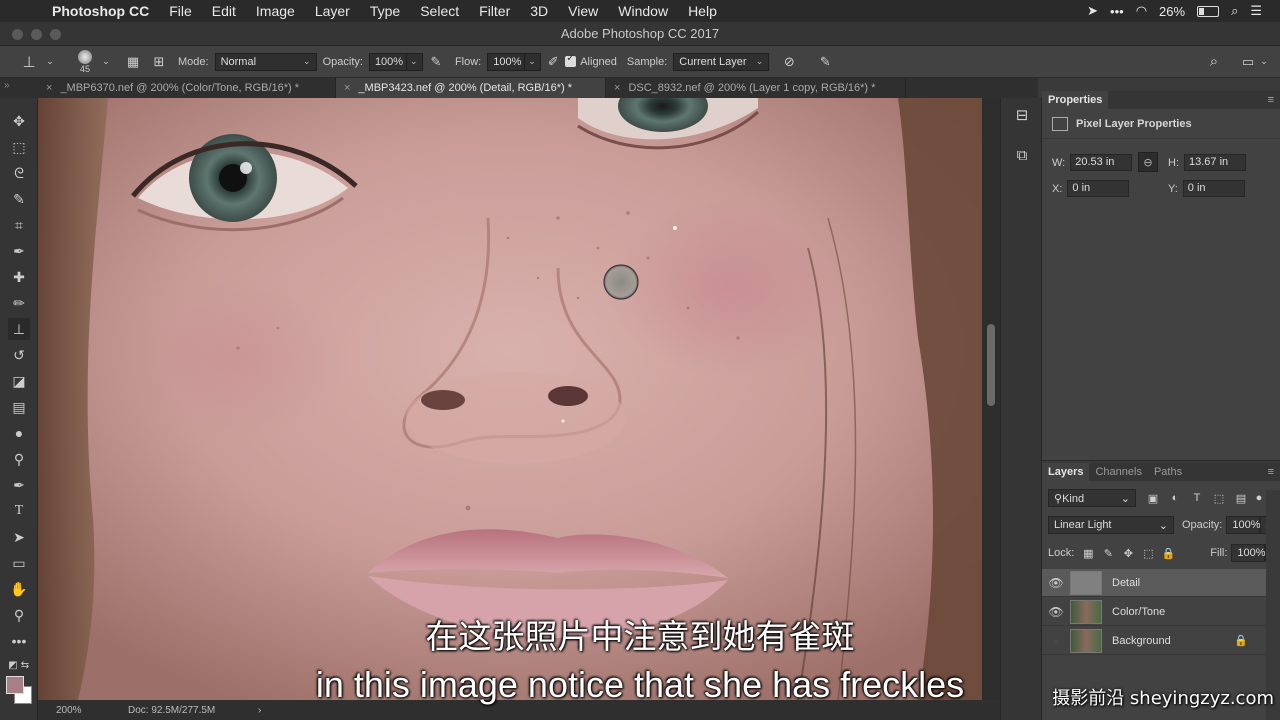 The width and height of the screenshot is (1280, 720). What do you see at coordinates (1202, 11) in the screenshot?
I see `battery-fill` at bounding box center [1202, 11].